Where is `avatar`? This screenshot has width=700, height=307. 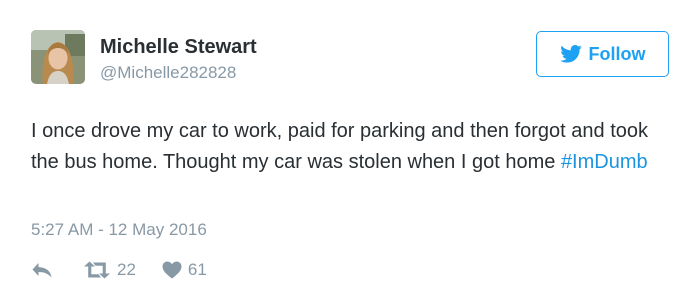
avatar is located at coordinates (58, 57).